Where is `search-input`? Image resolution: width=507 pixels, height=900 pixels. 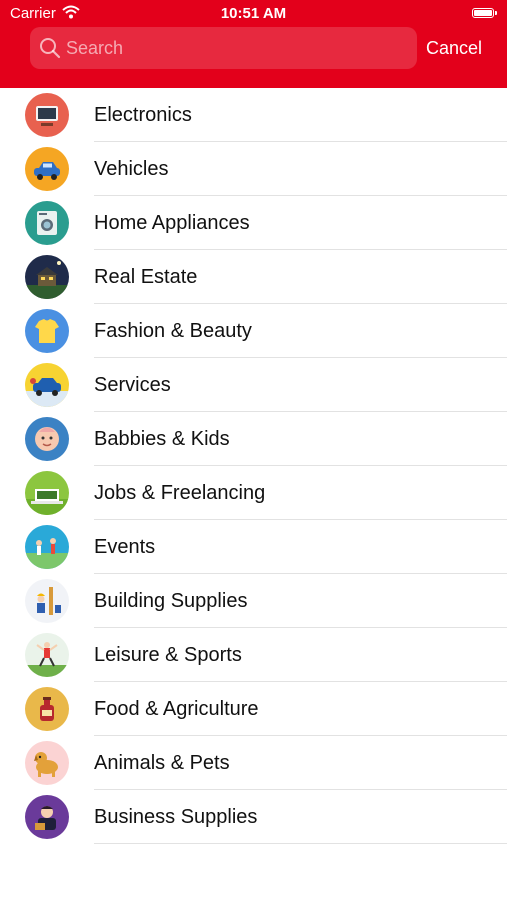
search-input is located at coordinates (236, 48).